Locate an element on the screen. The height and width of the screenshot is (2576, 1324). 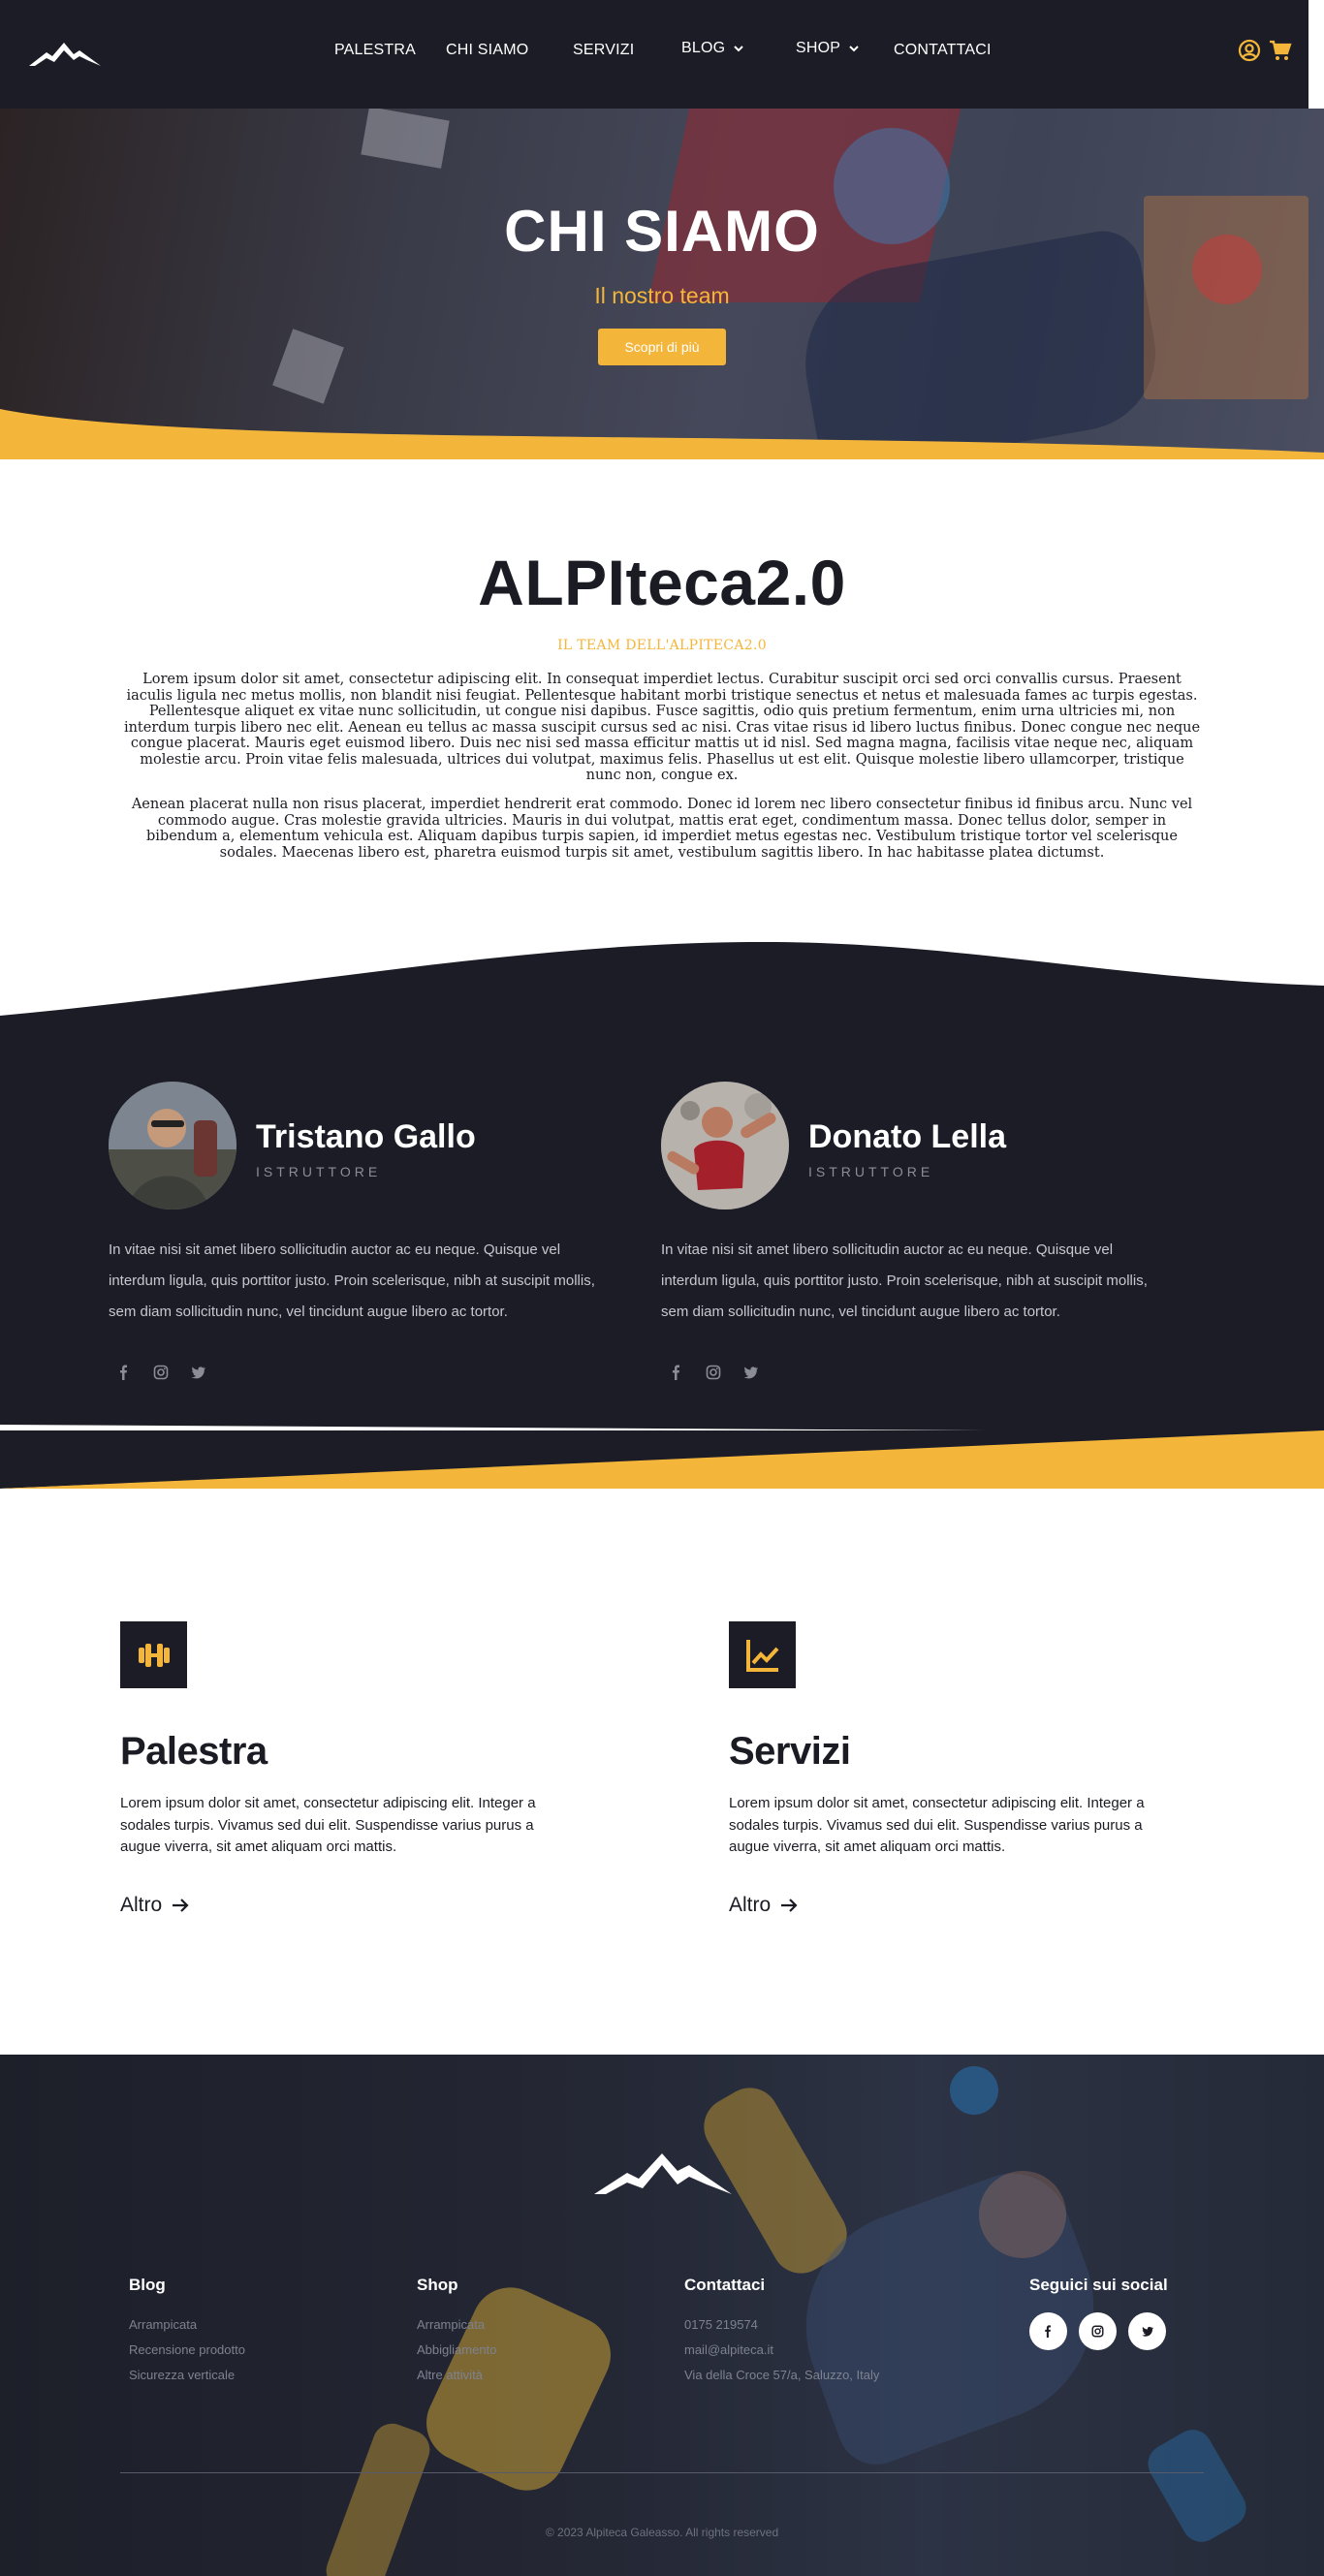
footer-heading: Contattaci is located at coordinates (725, 2285).